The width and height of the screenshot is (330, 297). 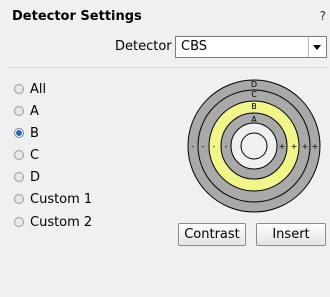 What do you see at coordinates (61, 222) in the screenshot?
I see `radio-label: Custom 2` at bounding box center [61, 222].